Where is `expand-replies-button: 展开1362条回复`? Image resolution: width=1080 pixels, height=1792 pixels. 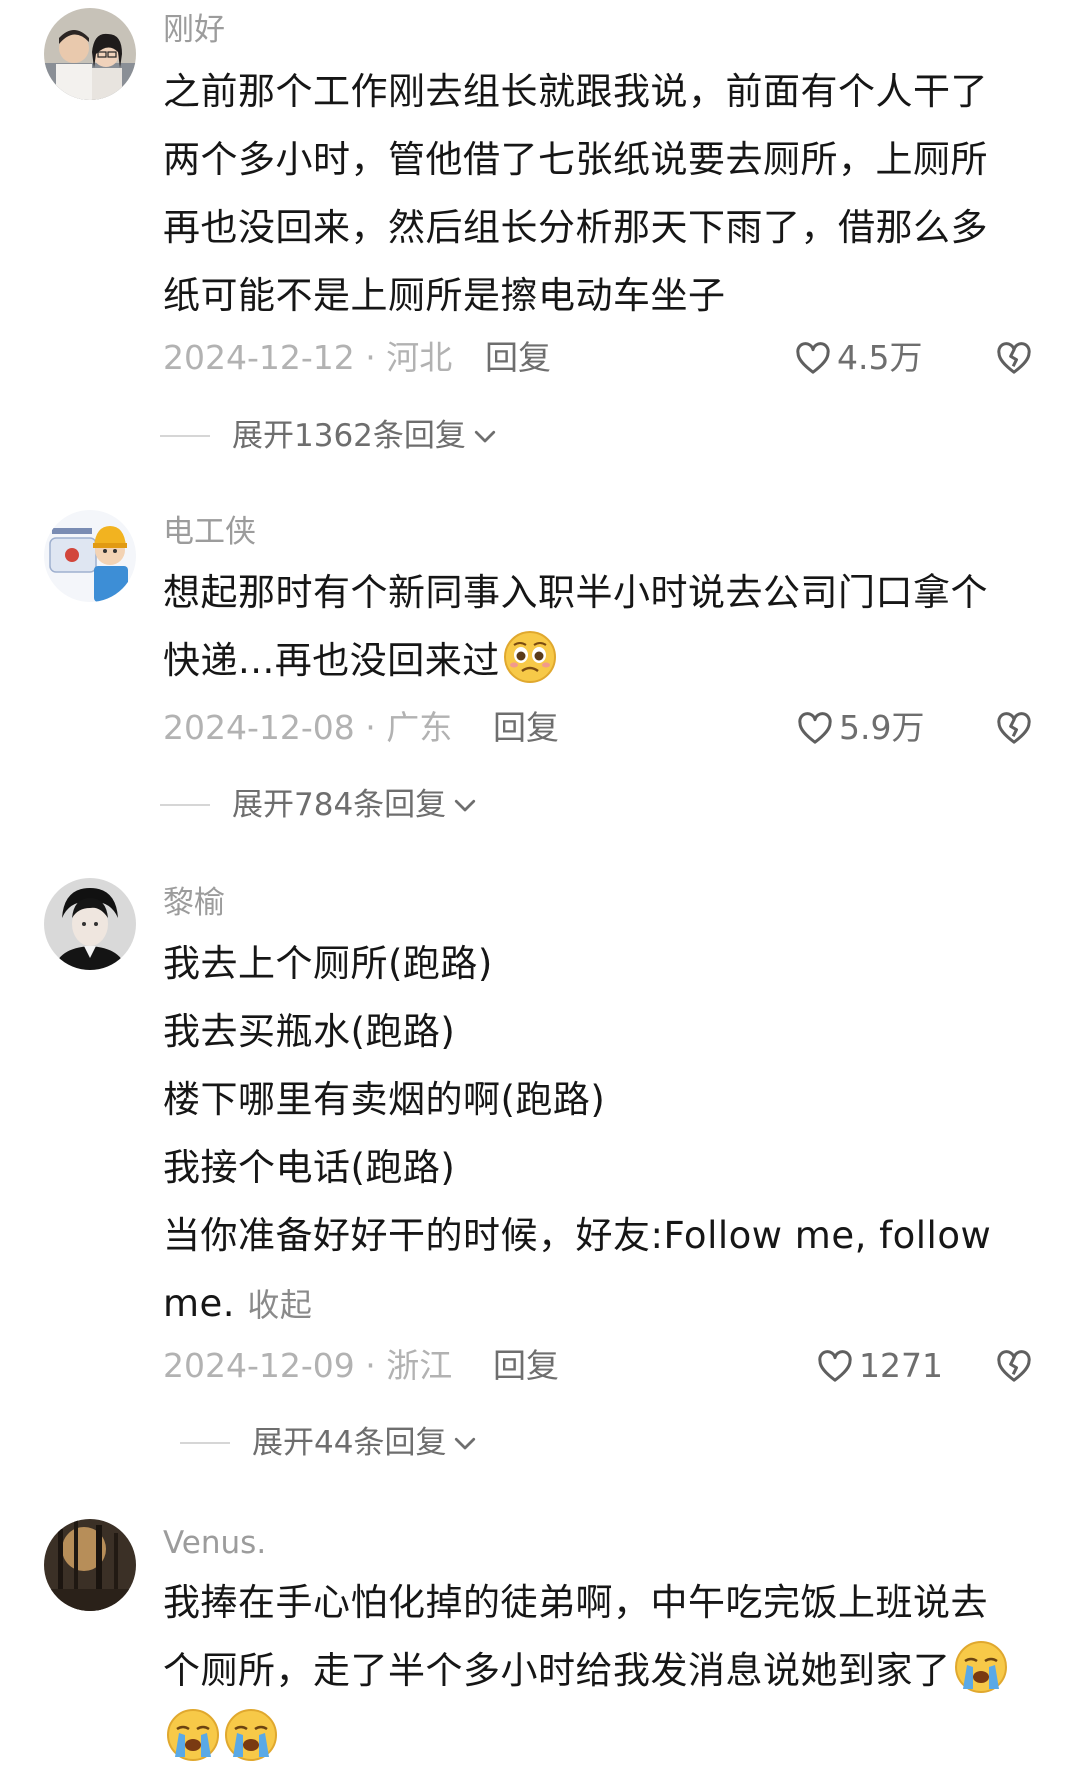
expand-replies-button: 展开1362条回复 is located at coordinates (330, 436).